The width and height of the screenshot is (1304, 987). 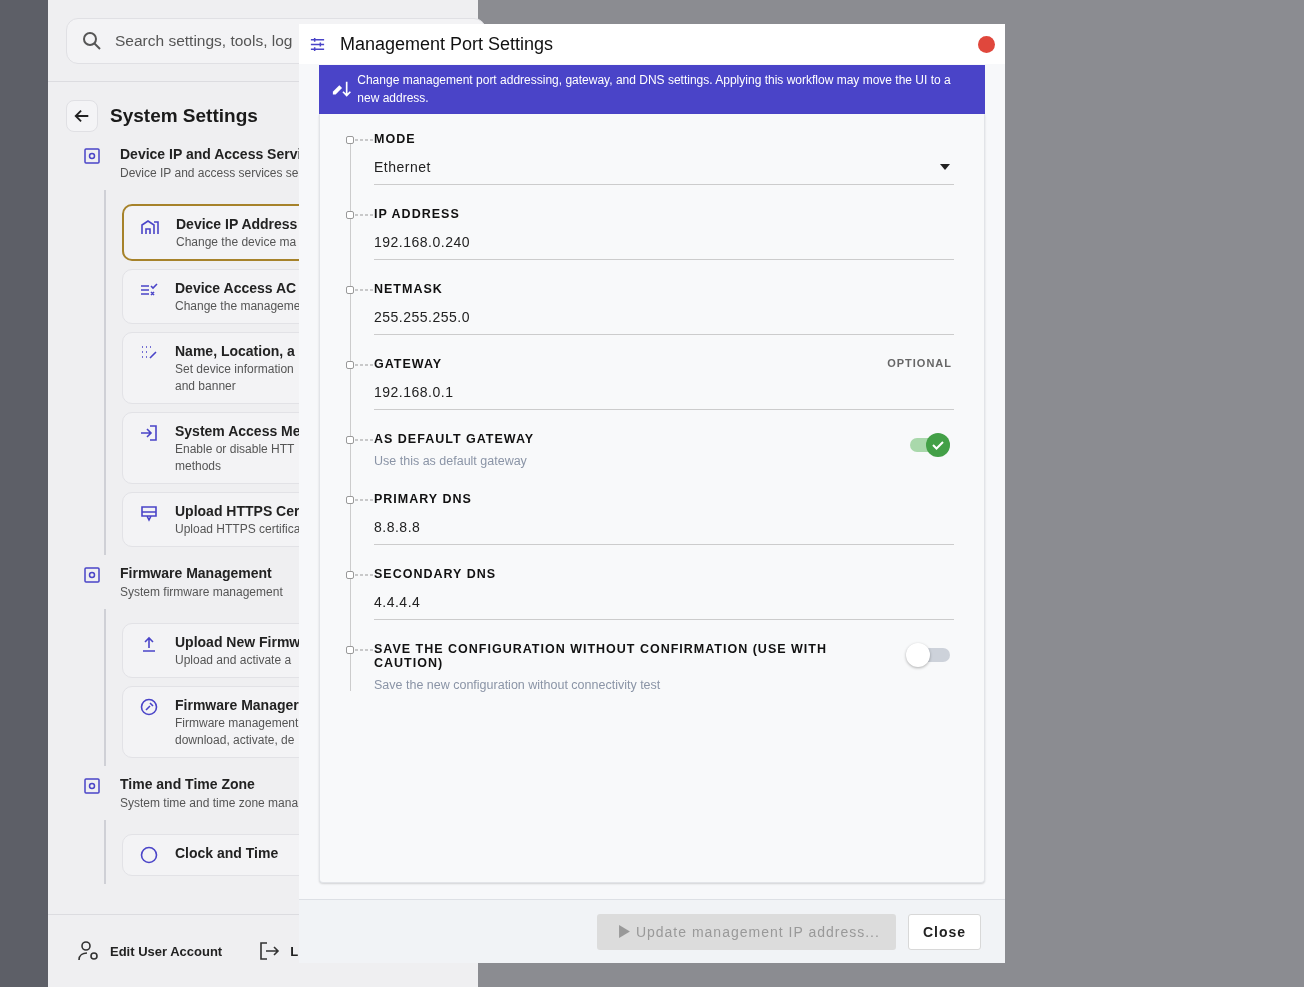 What do you see at coordinates (209, 803) in the screenshot?
I see `section-description: System time and time zone mana` at bounding box center [209, 803].